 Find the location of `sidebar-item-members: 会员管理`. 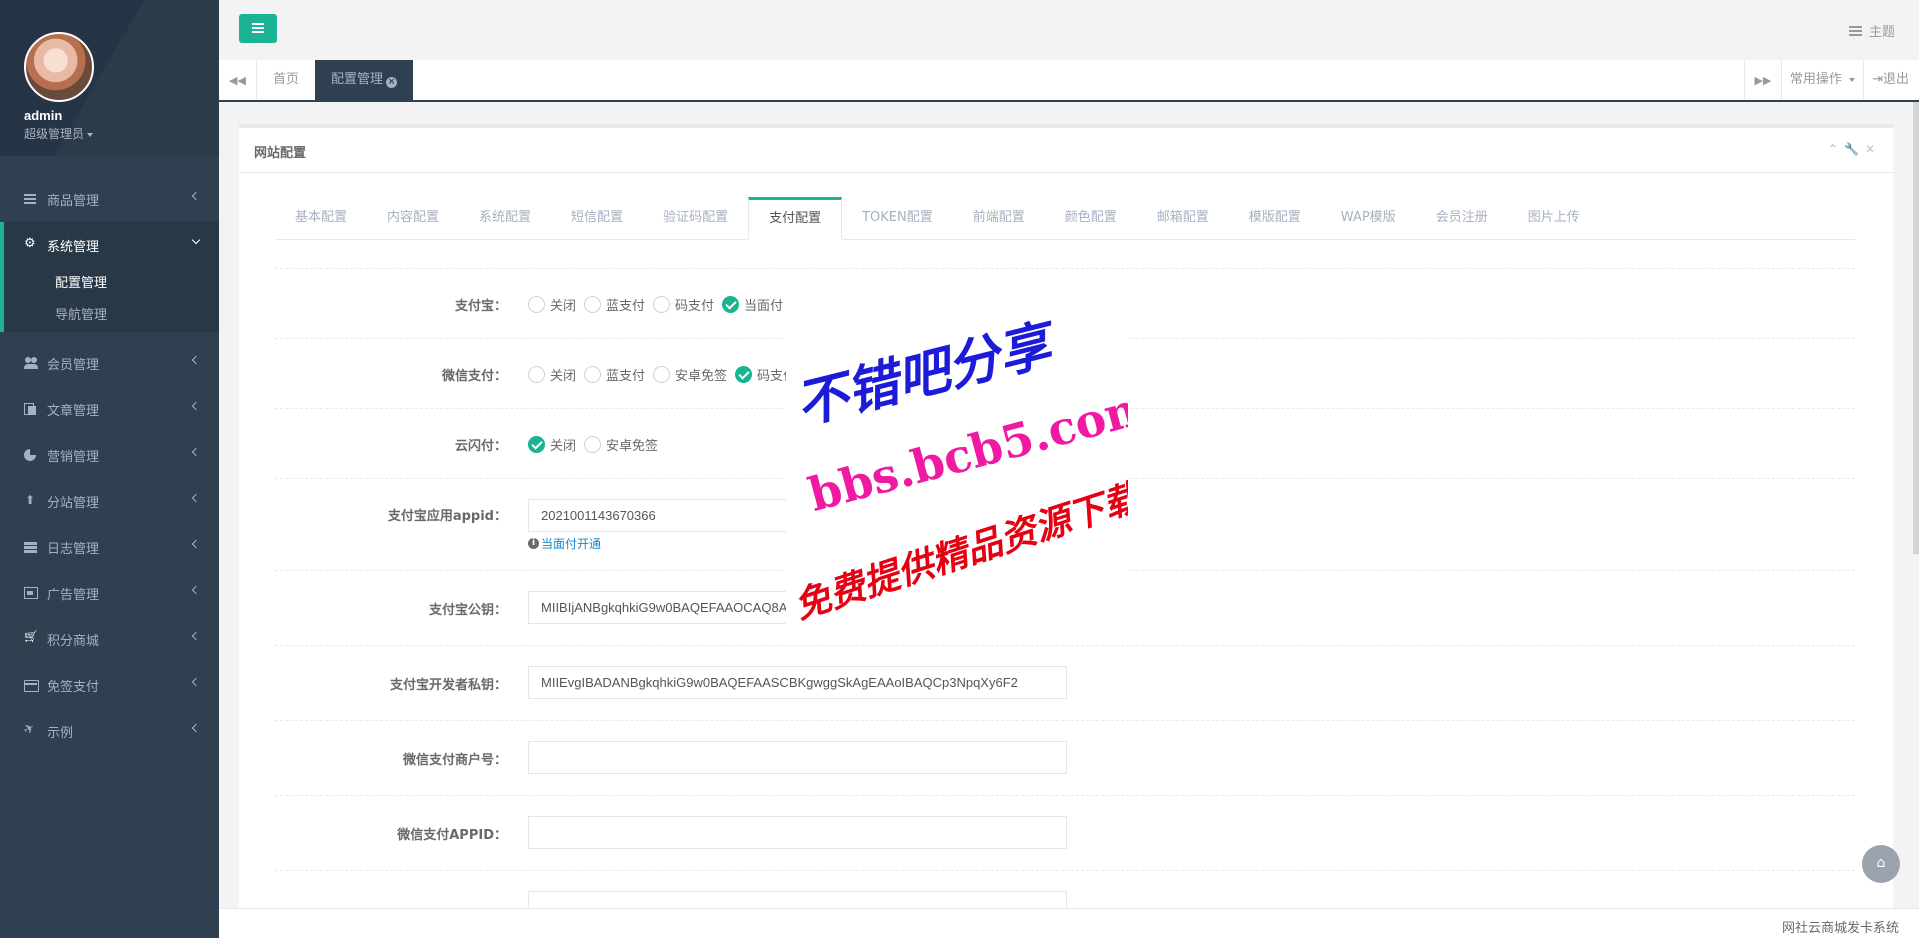

sidebar-item-members: 会员管理 is located at coordinates (109, 363).